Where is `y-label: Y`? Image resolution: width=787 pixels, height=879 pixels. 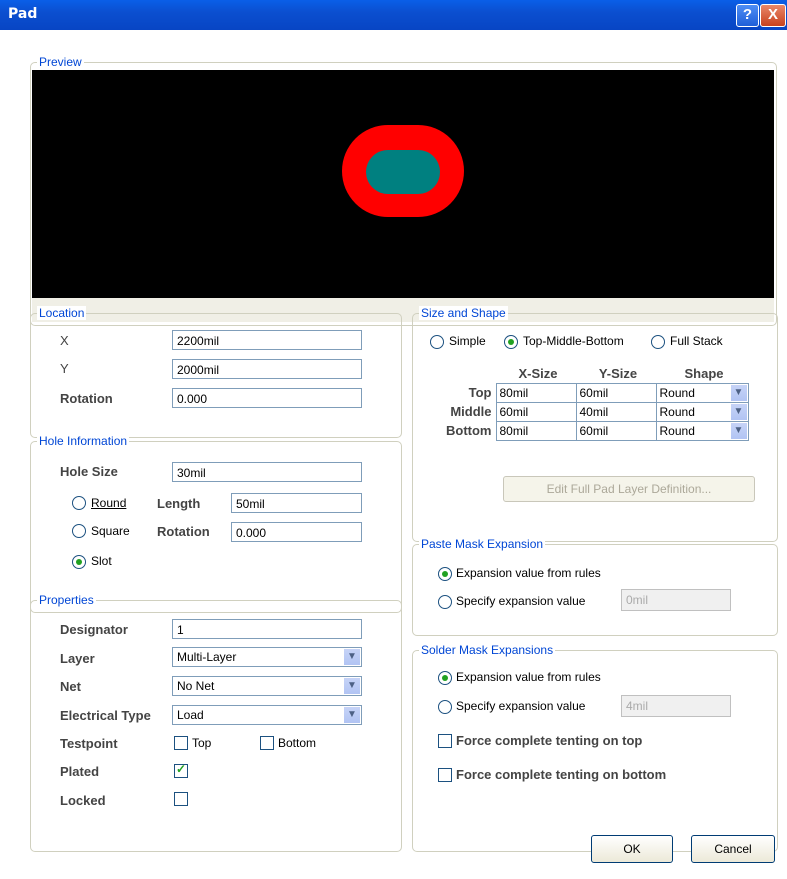 y-label: Y is located at coordinates (64, 368).